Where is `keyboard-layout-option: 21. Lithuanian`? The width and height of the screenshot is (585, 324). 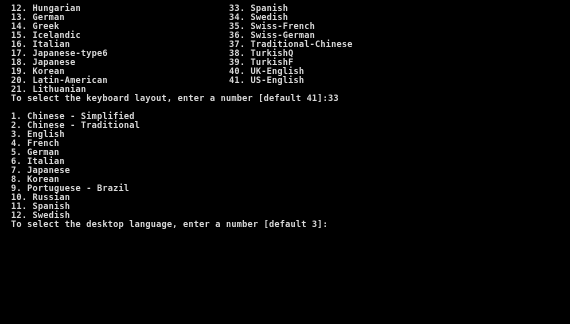
keyboard-layout-option: 21. Lithuanian is located at coordinates (49, 90).